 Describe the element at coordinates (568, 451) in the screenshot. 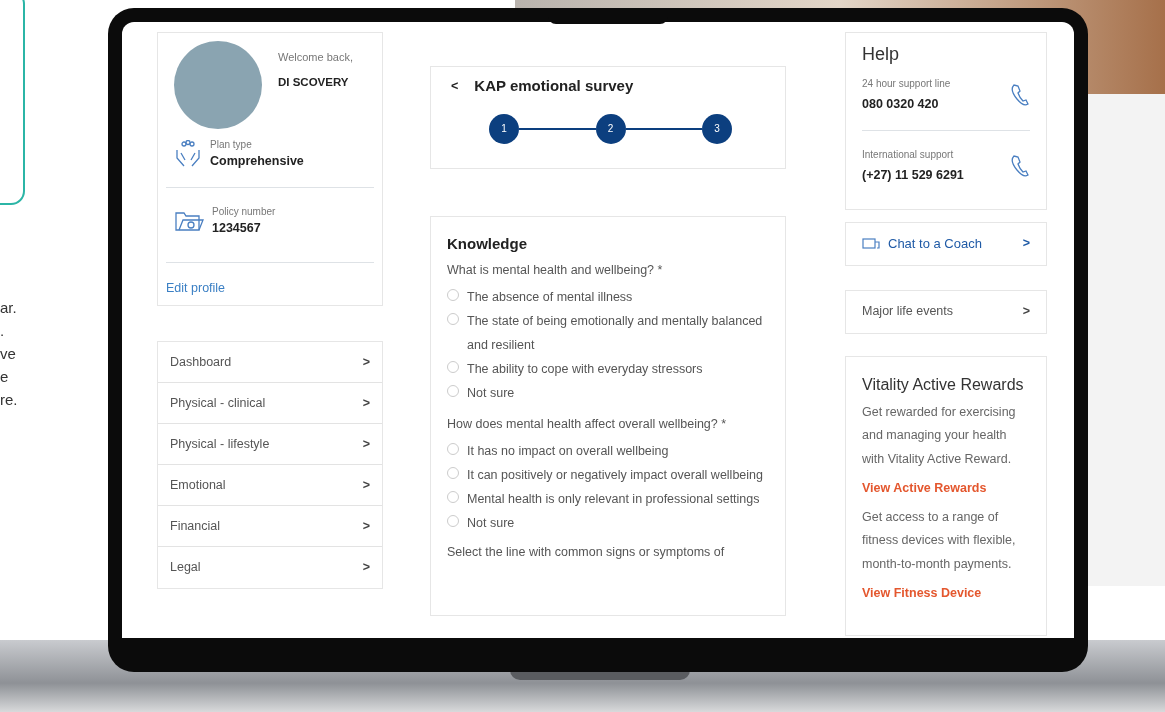

I see `option-label: It has no impact on overall wellbeing` at that location.